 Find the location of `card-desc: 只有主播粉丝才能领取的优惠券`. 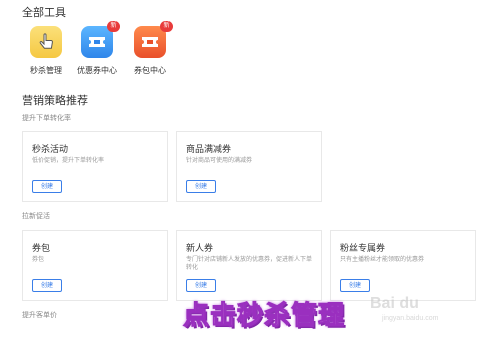

card-desc: 只有主播粉丝才能领取的优惠券 is located at coordinates (382, 260).